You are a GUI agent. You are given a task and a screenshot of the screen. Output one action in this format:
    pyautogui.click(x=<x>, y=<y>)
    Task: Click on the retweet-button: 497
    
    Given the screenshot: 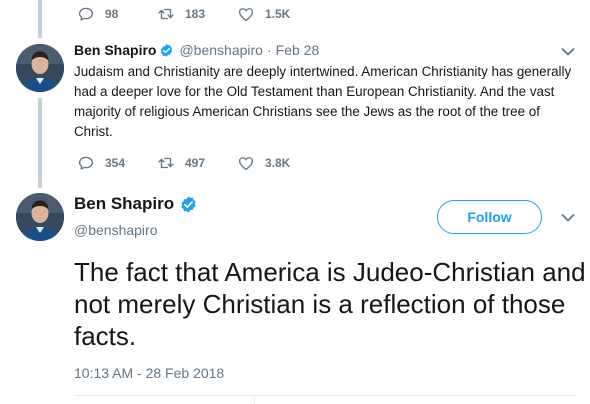 What is the action you would take?
    pyautogui.click(x=197, y=163)
    